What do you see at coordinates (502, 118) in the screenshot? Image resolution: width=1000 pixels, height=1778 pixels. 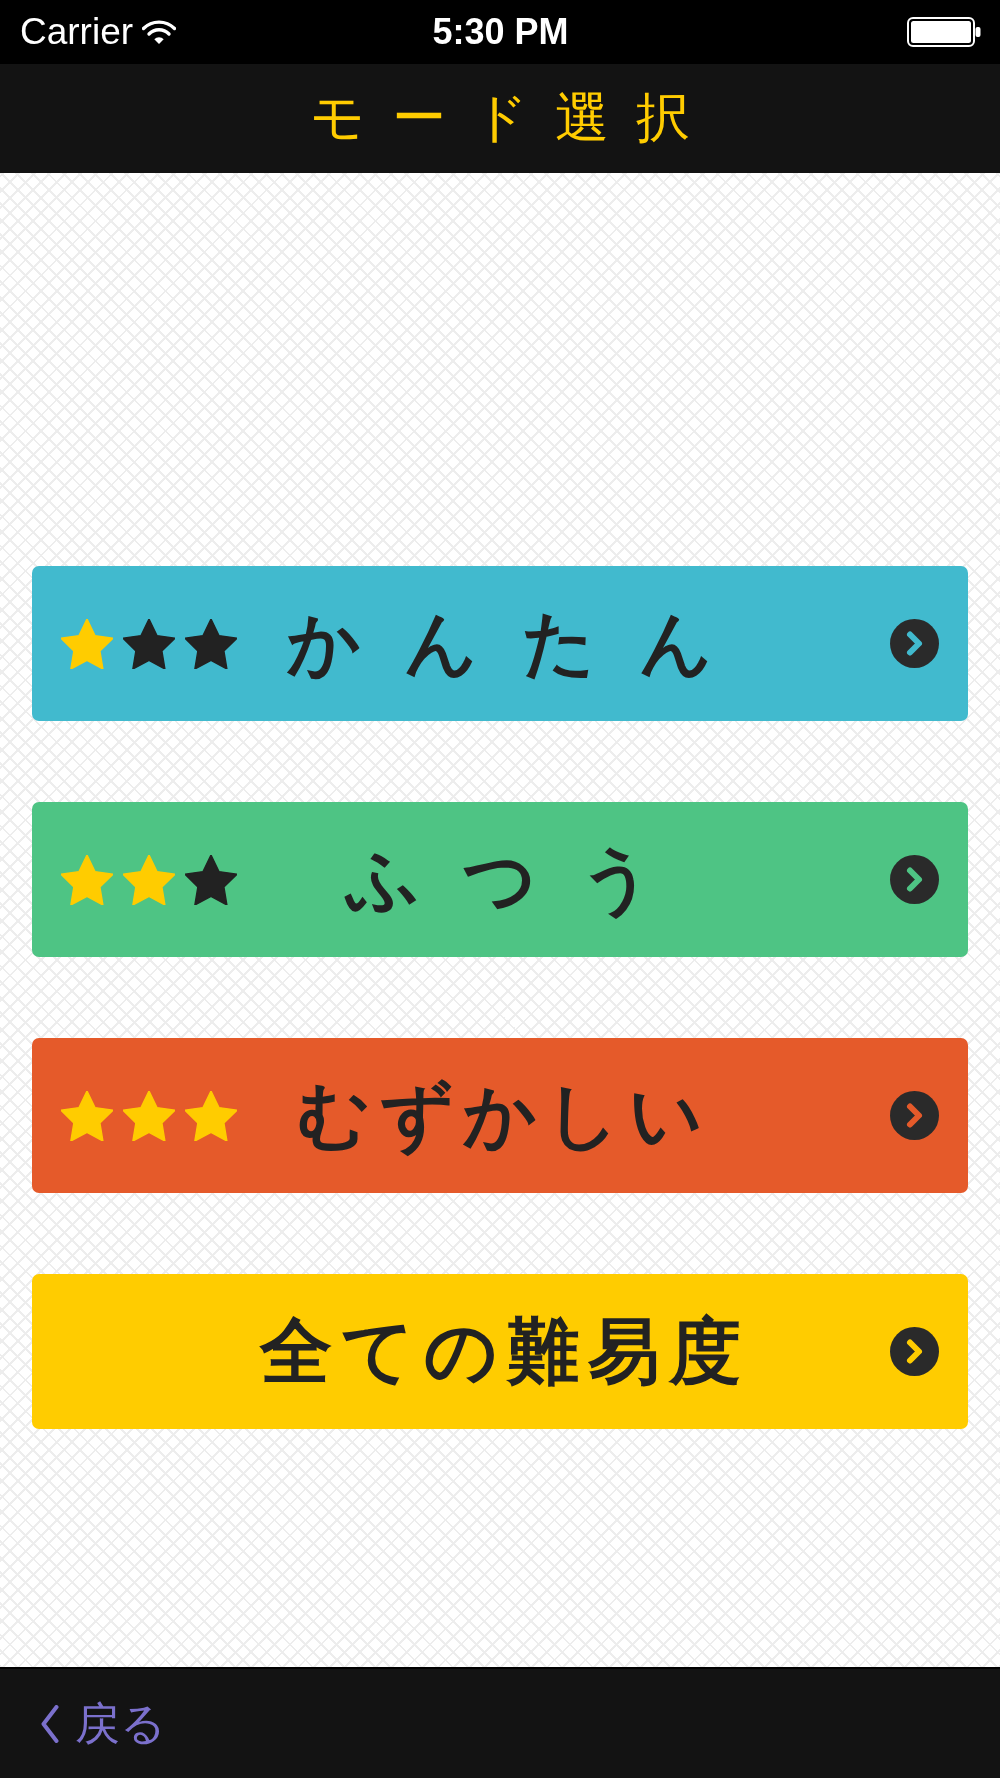 I see `screen-title: モ ー ド 選 択` at bounding box center [502, 118].